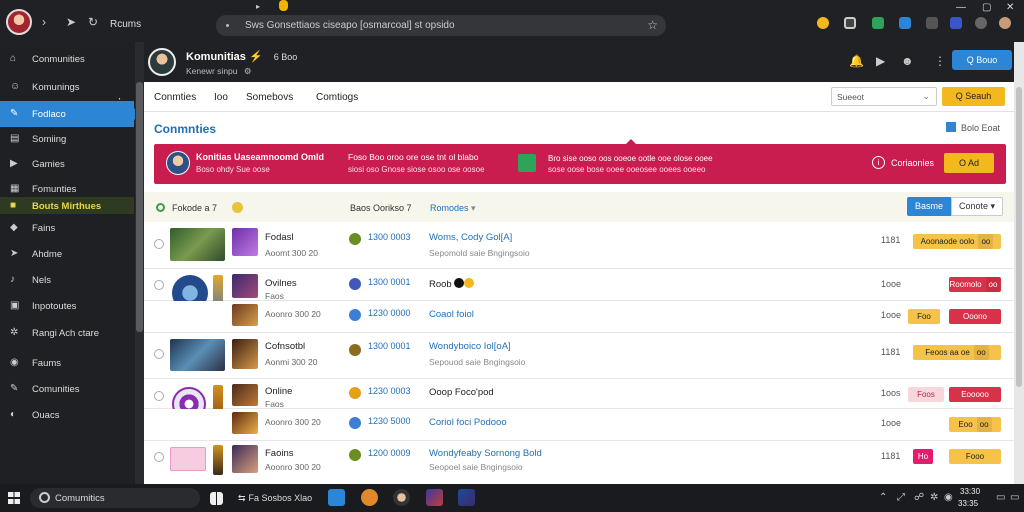 The image size is (1024, 512). Describe the element at coordinates (67, 363) in the screenshot. I see `sidebar-item-faums: ◉ Faums` at that location.